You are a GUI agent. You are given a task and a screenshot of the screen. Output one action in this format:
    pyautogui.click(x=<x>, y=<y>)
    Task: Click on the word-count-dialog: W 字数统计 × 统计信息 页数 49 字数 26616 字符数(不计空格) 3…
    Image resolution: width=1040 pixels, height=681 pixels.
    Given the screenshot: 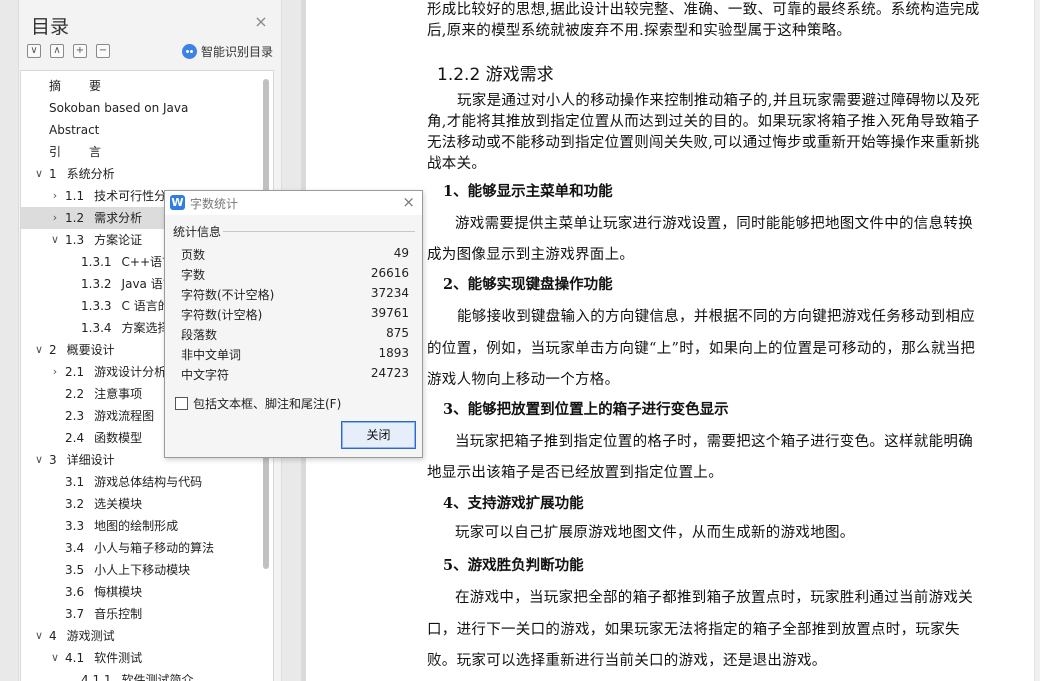 What is the action you would take?
    pyautogui.click(x=293, y=324)
    